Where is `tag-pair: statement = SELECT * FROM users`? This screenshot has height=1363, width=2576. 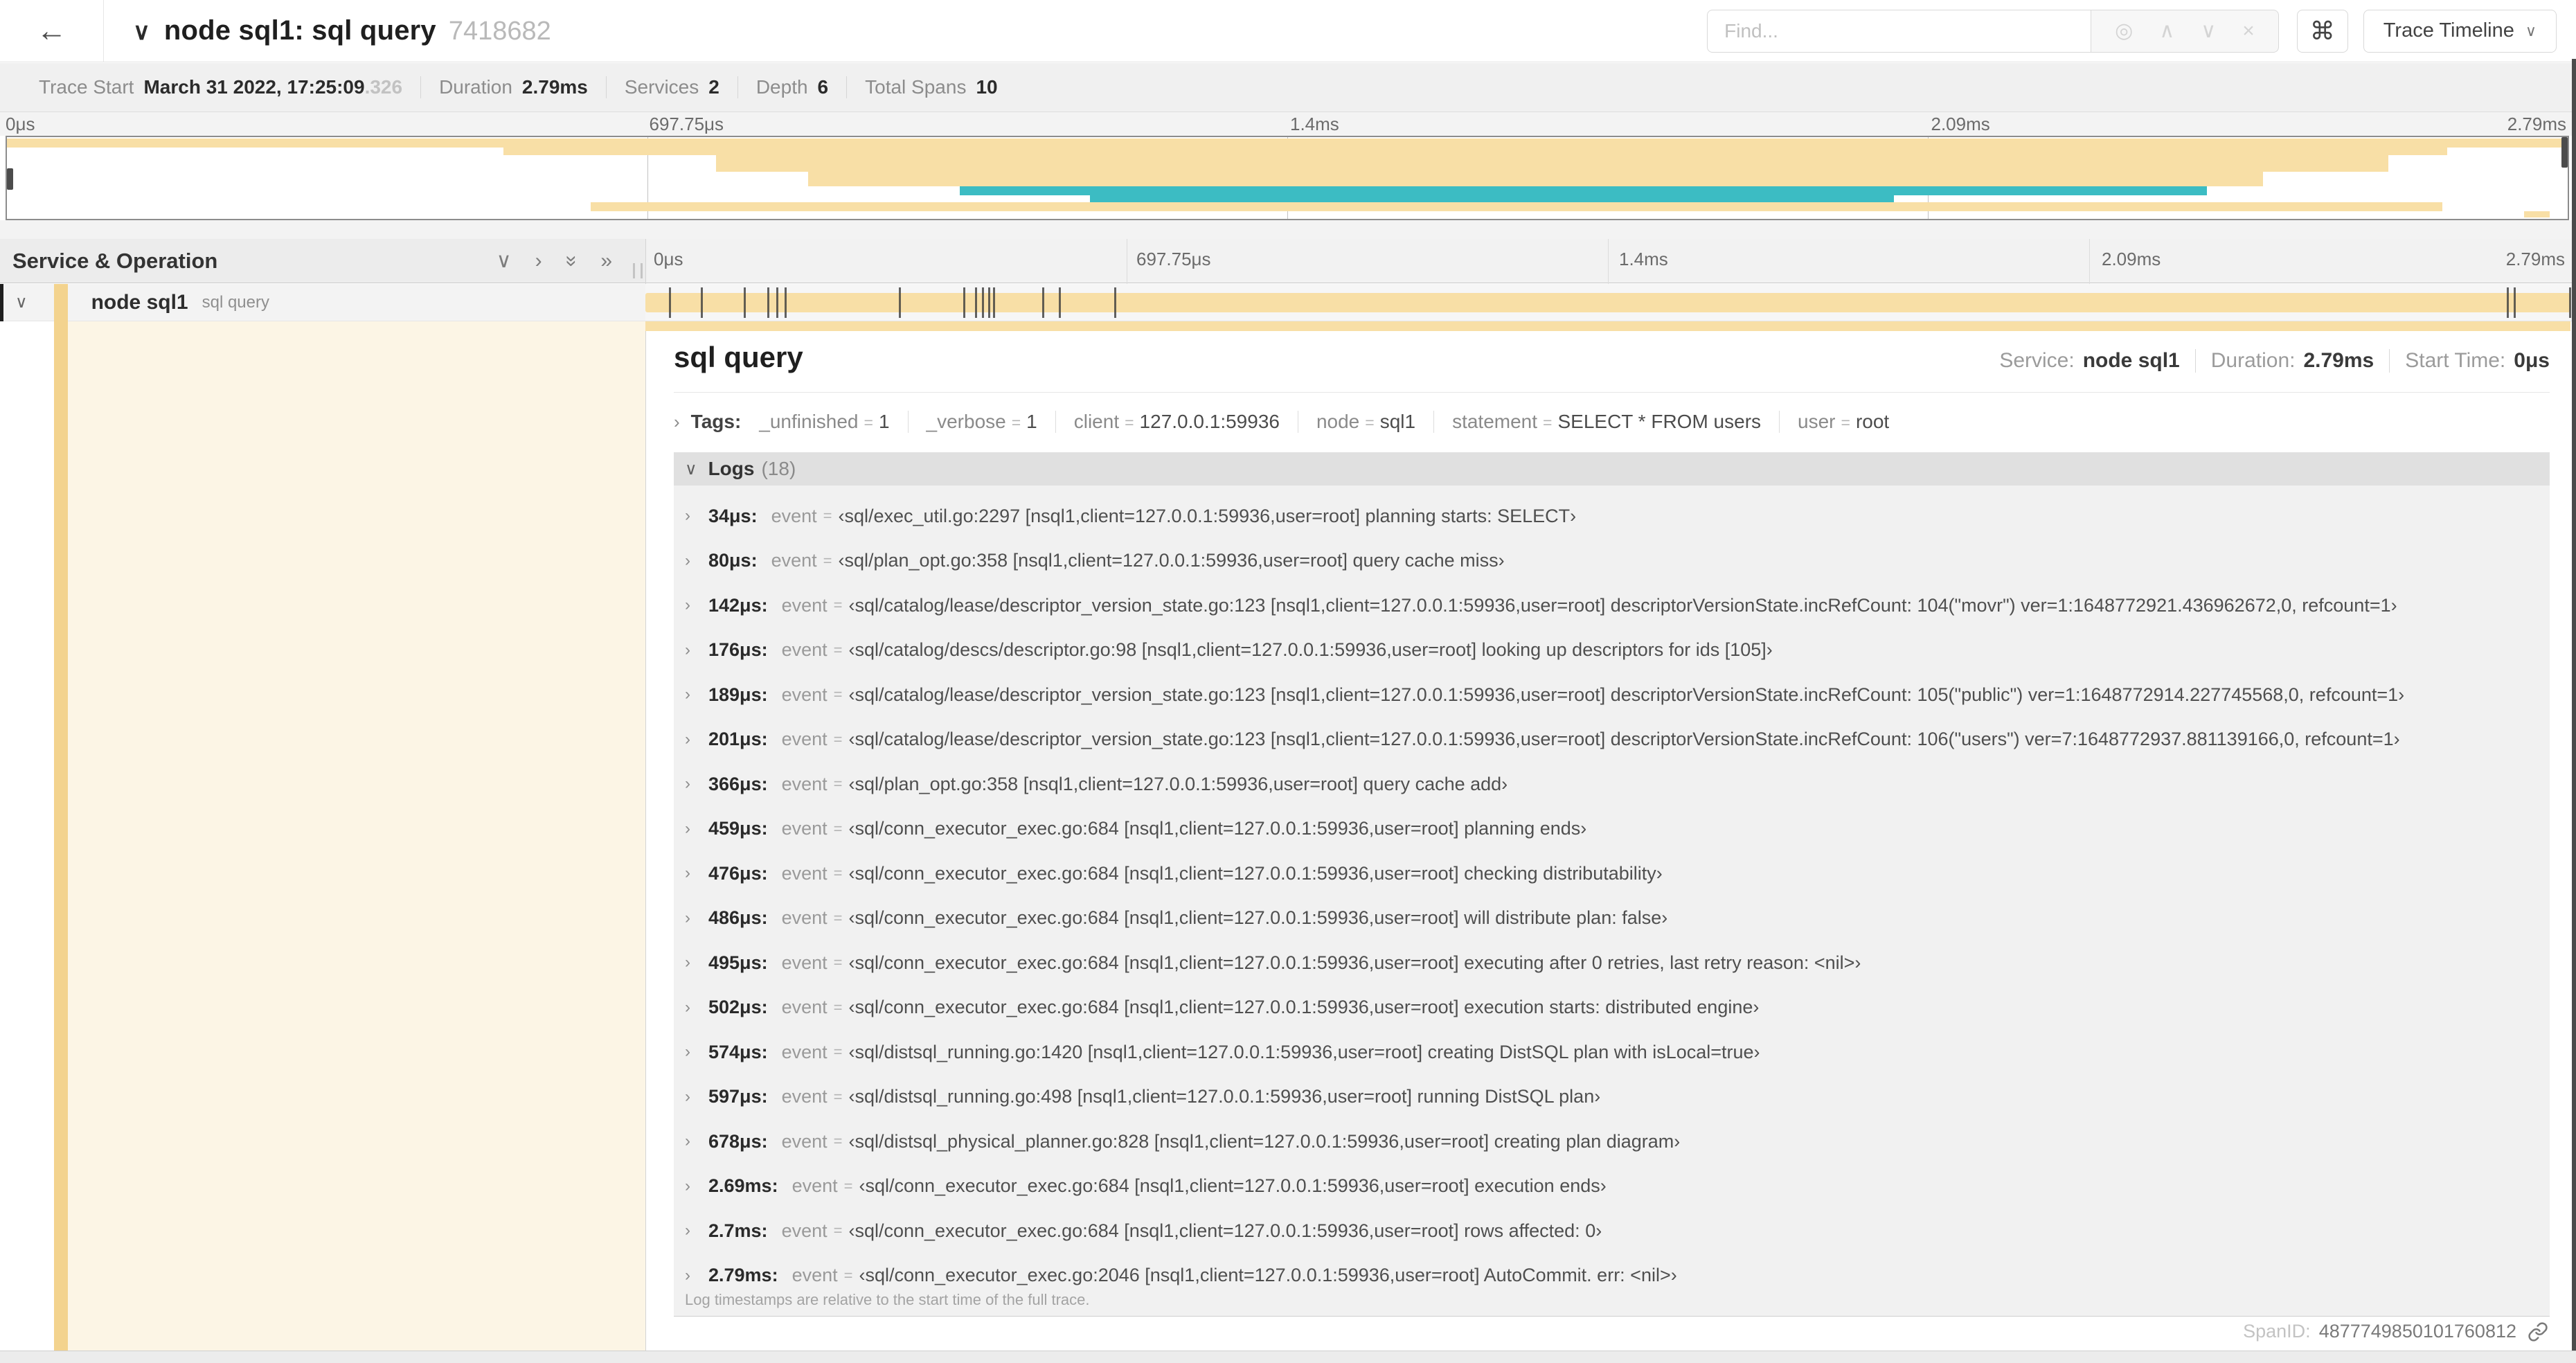 tag-pair: statement = SELECT * FROM users is located at coordinates (1606, 422).